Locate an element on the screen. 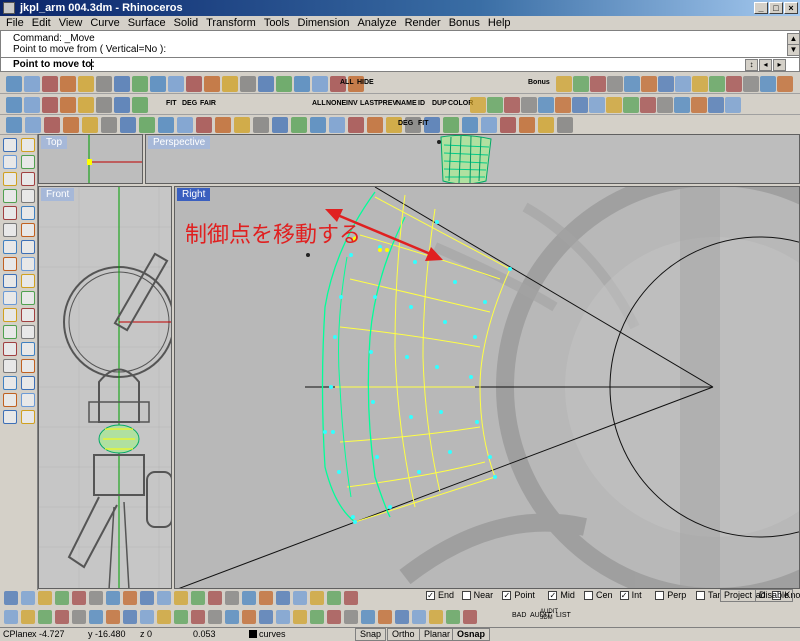  osnap-mid-checkbox: ✓ is located at coordinates (553, 595).